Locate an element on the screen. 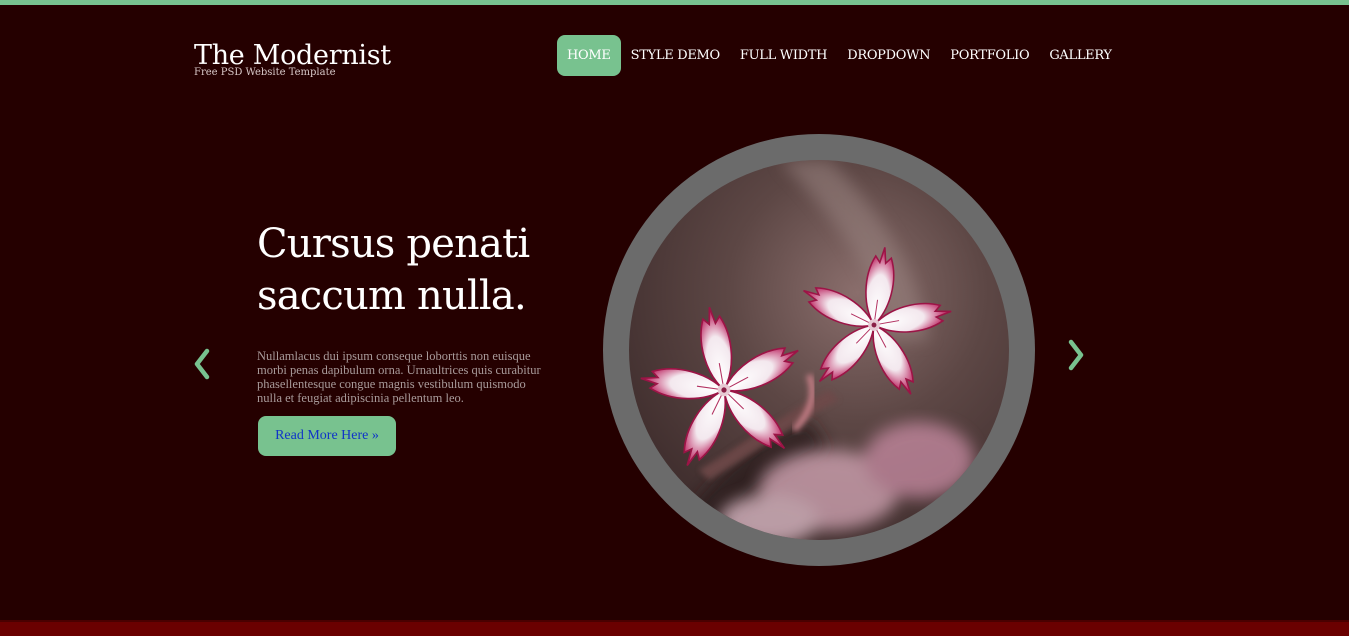  nav-item-full-width: FULL WIDTH is located at coordinates (783, 55).